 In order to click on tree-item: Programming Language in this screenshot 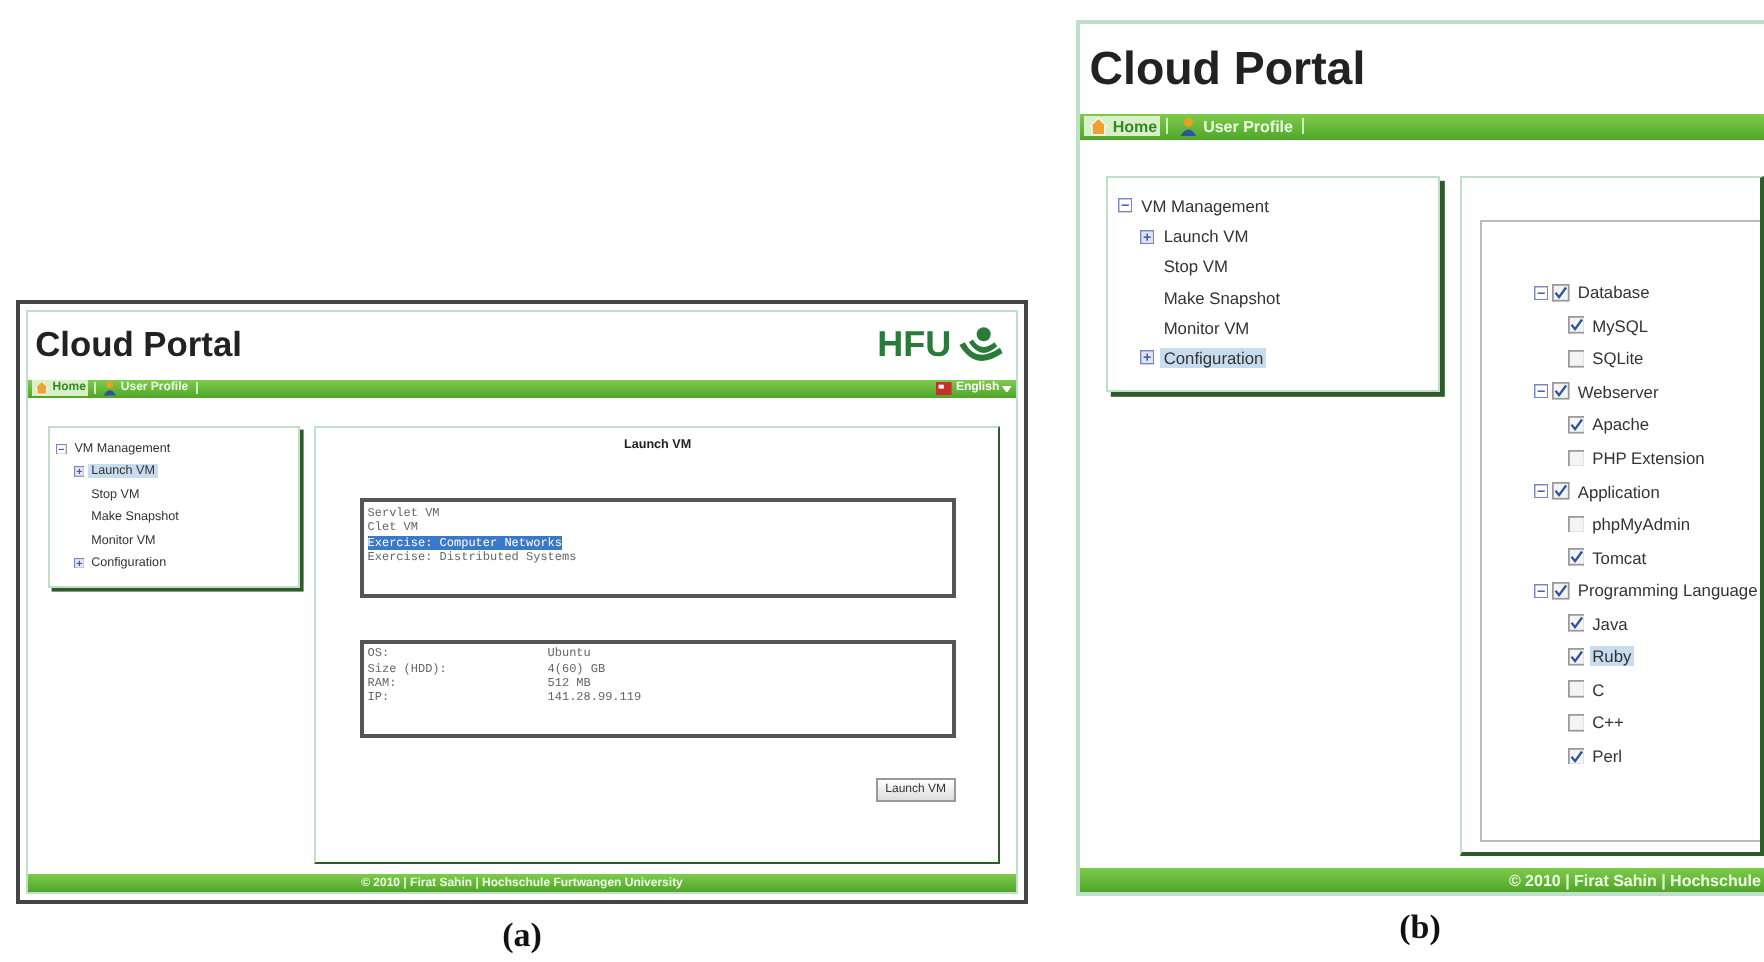, I will do `click(1667, 590)`.